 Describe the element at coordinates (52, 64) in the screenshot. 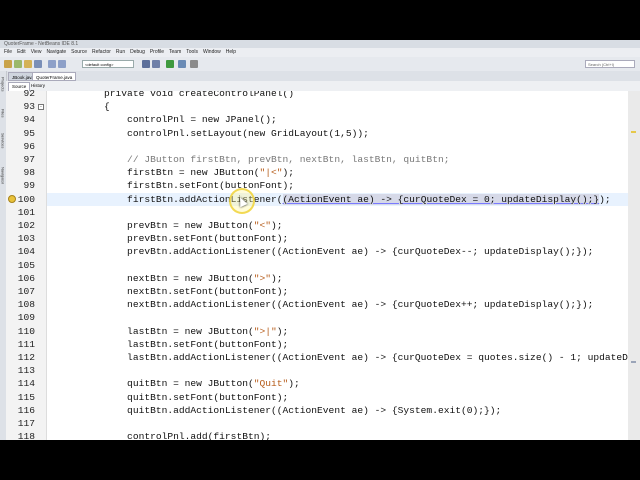

I see `undo-icon` at that location.